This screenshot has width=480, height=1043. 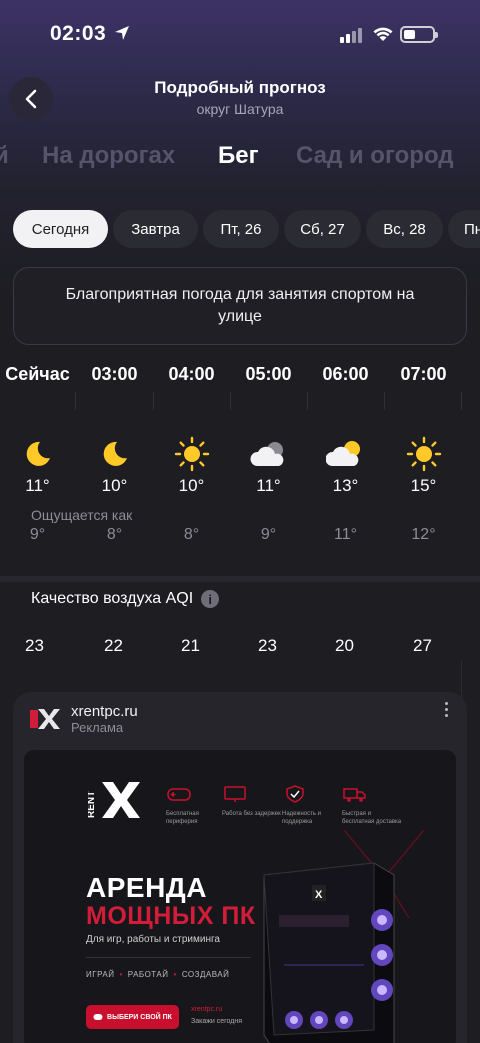 I want to click on partly-cloudy-icon, so click(x=342, y=453).